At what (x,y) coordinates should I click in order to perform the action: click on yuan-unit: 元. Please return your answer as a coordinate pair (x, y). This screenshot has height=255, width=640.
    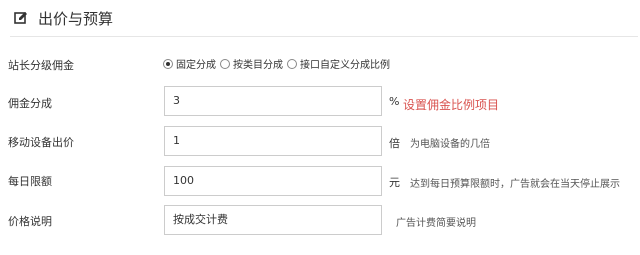
    Looking at the image, I should click on (394, 182).